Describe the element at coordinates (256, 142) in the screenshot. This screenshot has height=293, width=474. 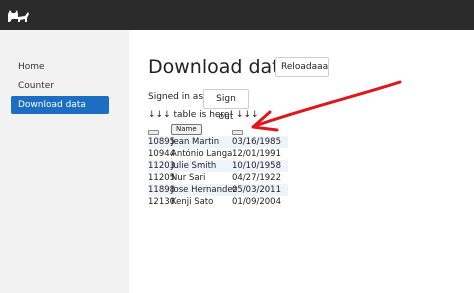
I see `date-cell: 03/16/1985` at that location.